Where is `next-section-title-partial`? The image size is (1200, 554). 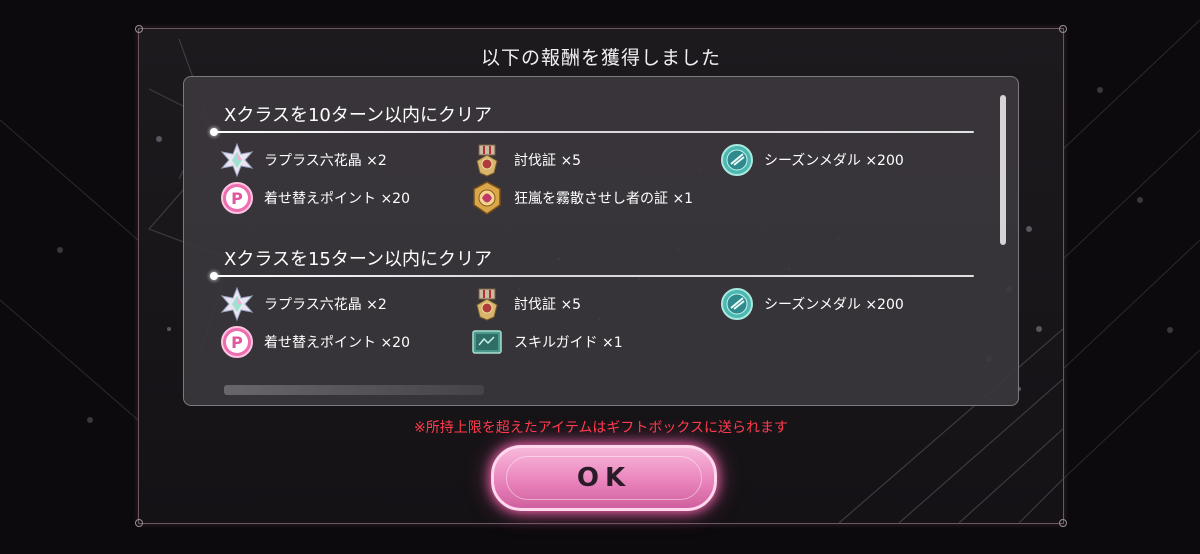 next-section-title-partial is located at coordinates (354, 390).